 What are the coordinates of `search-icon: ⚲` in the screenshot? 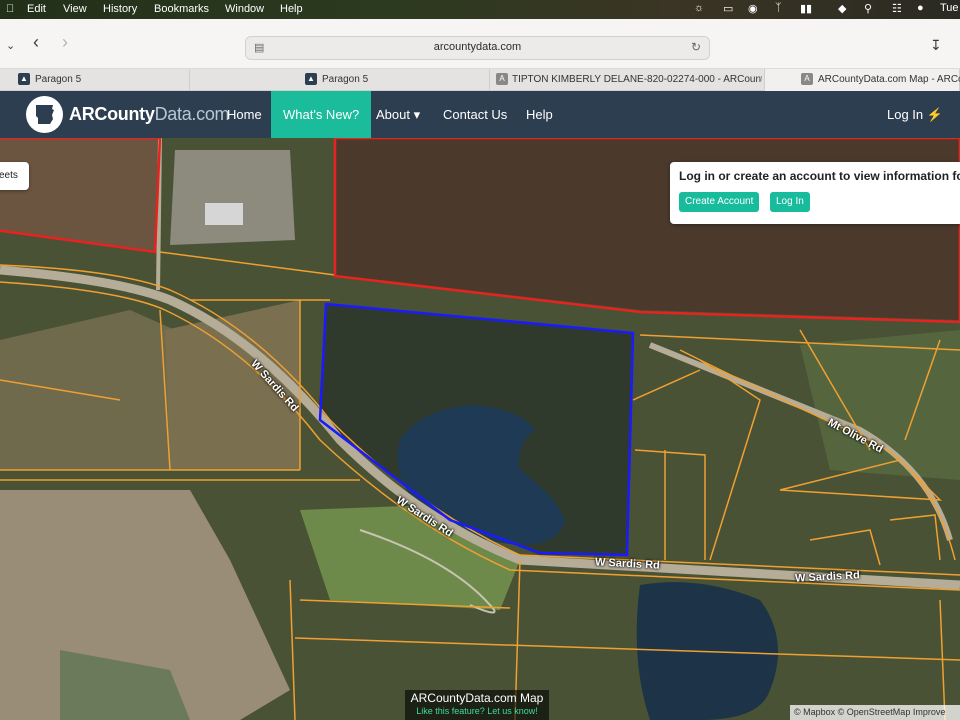 It's located at (868, 8).